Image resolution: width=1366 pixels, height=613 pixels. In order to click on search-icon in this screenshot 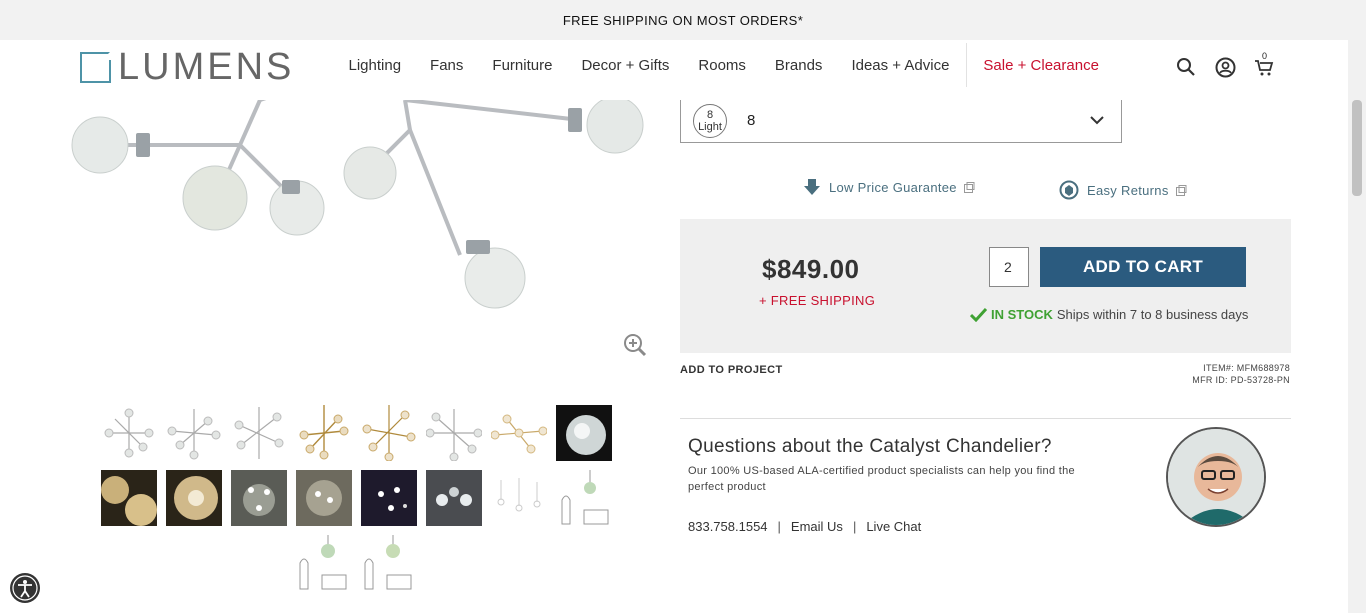, I will do `click(1186, 67)`.